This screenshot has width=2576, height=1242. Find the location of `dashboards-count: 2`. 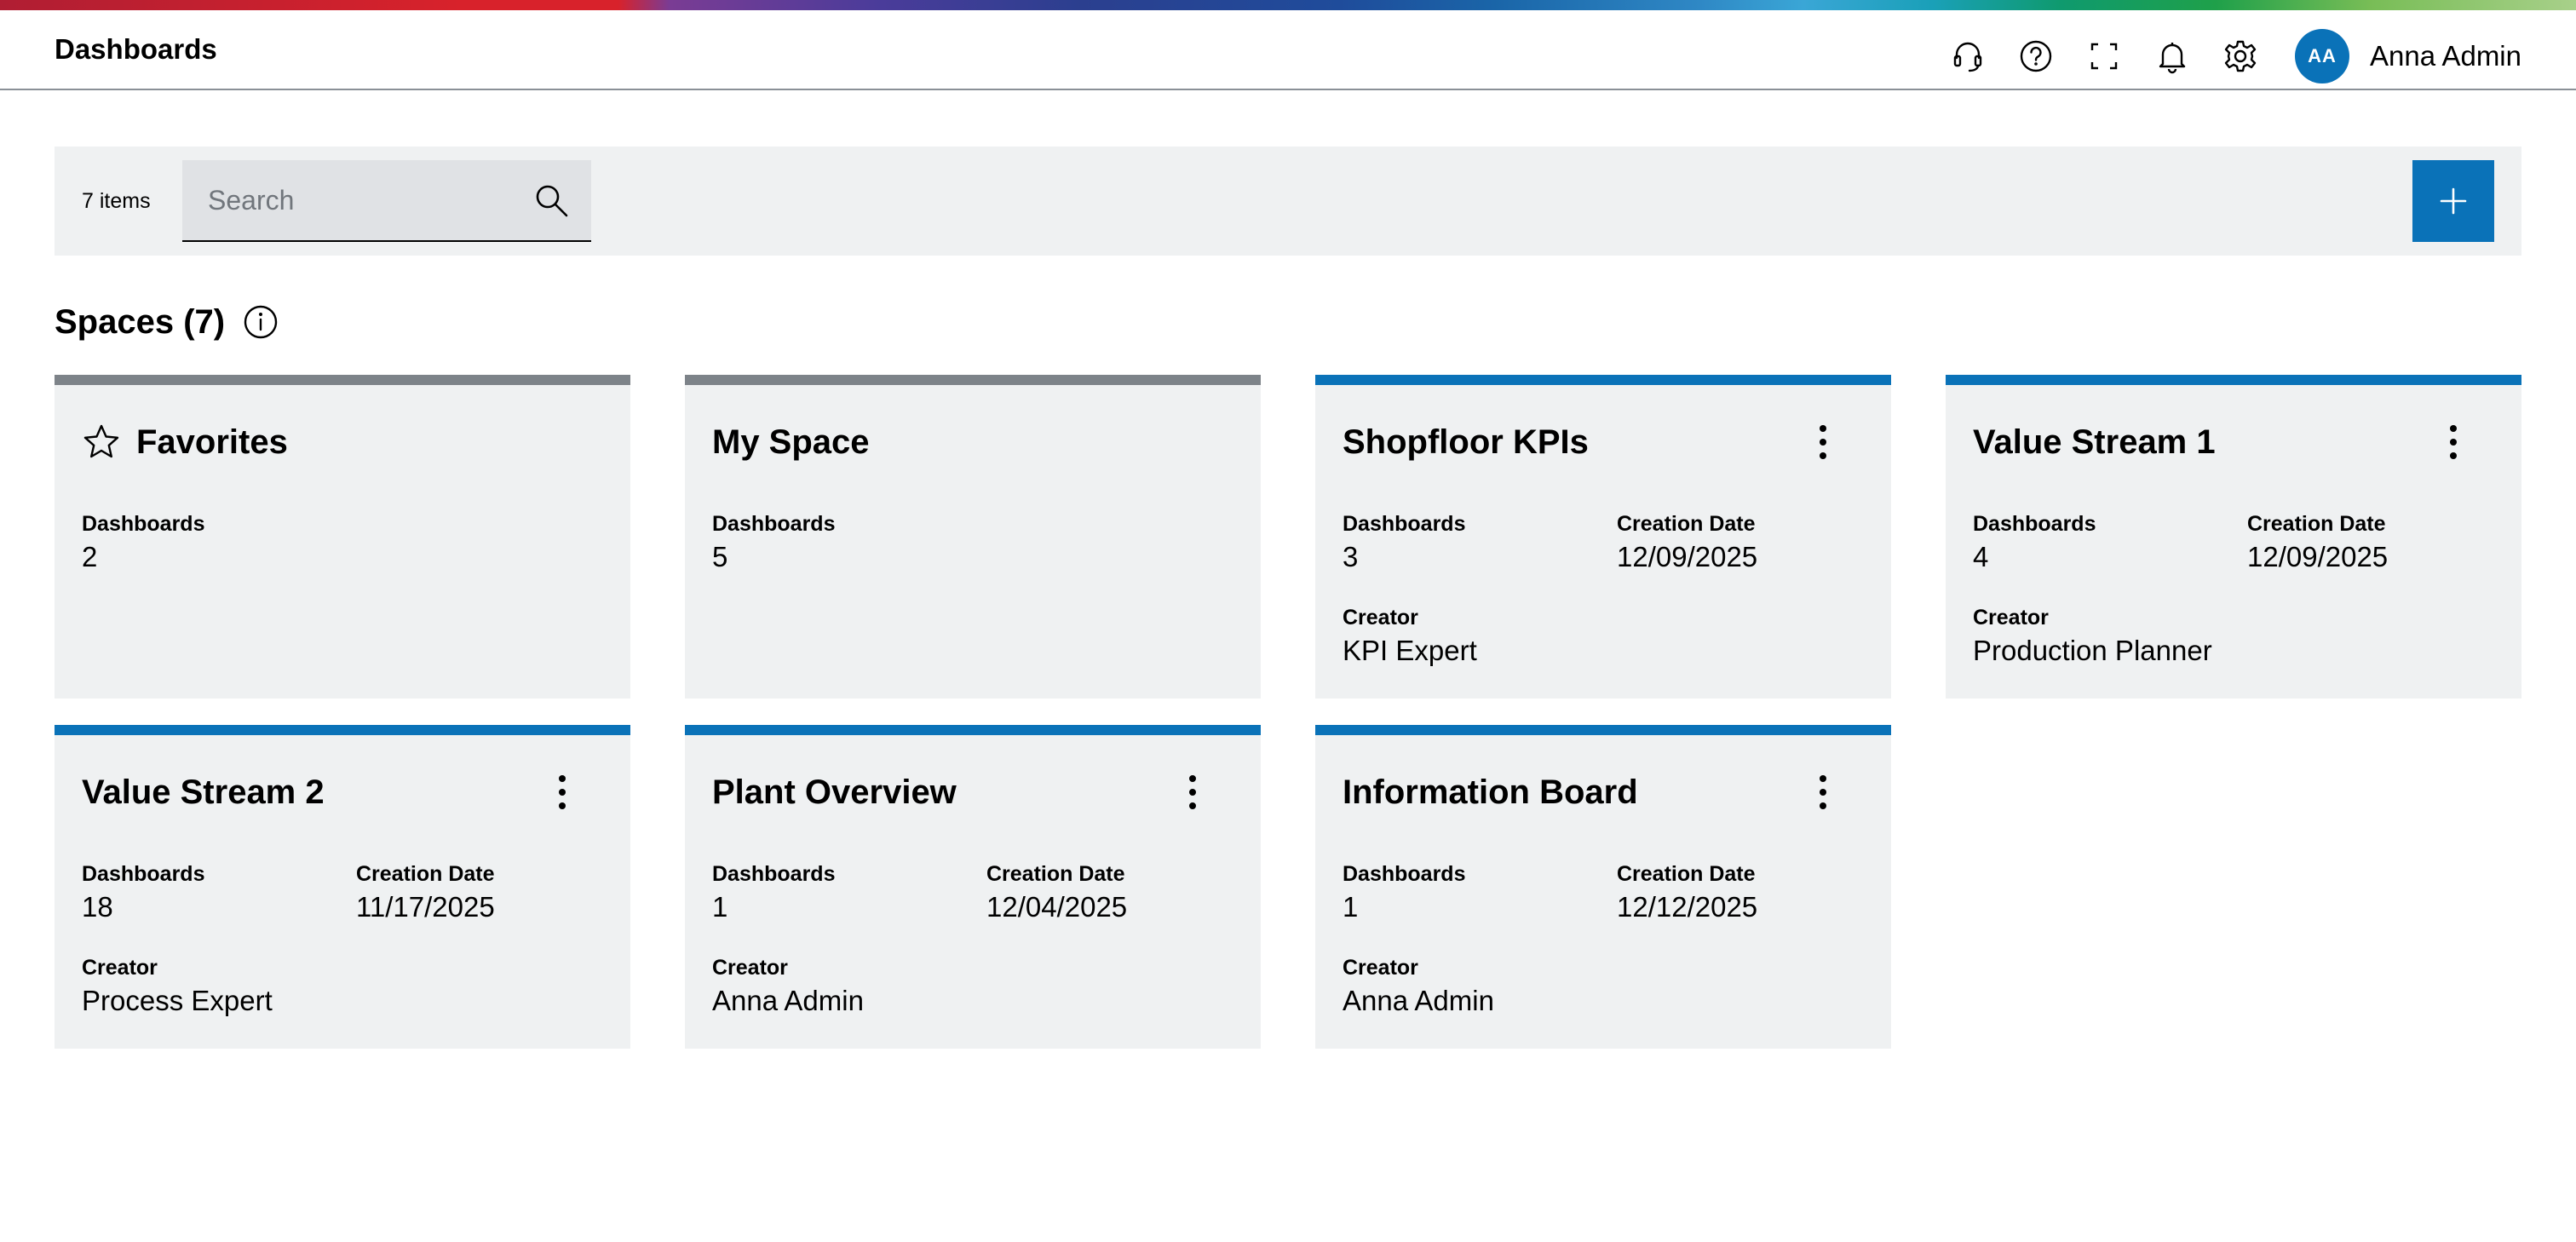

dashboards-count: 2 is located at coordinates (90, 557).